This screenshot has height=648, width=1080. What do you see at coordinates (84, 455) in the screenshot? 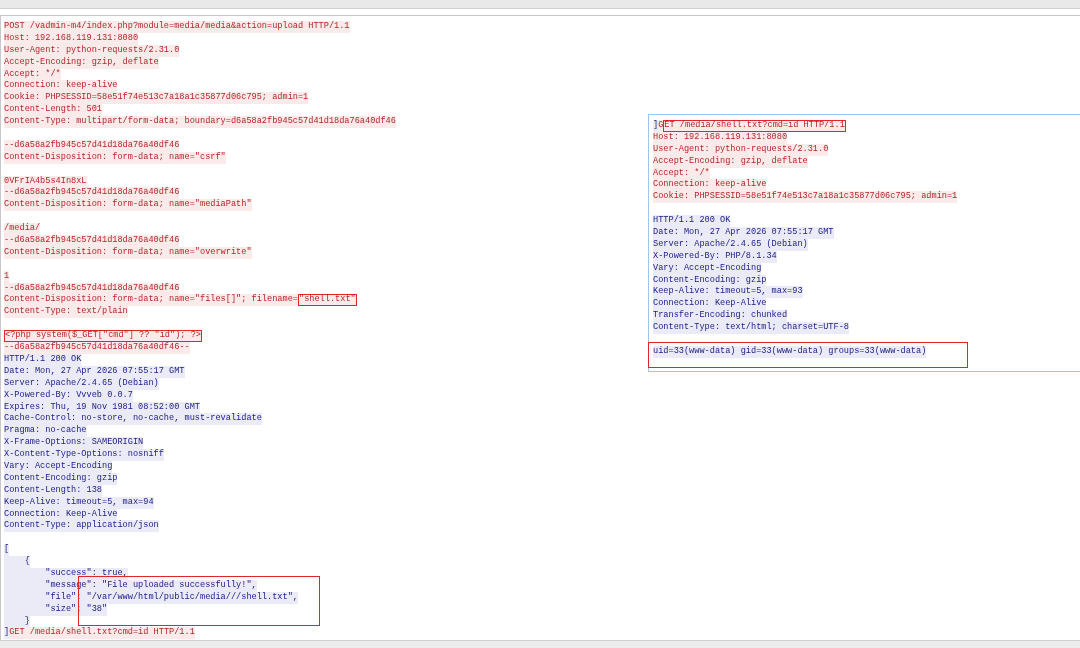
I see `response-text: X-Content-Type-Options: nosniff` at bounding box center [84, 455].